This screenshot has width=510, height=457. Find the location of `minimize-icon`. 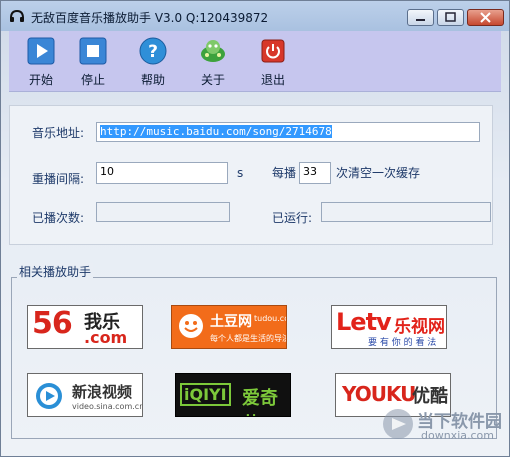

minimize-icon is located at coordinates (420, 20).